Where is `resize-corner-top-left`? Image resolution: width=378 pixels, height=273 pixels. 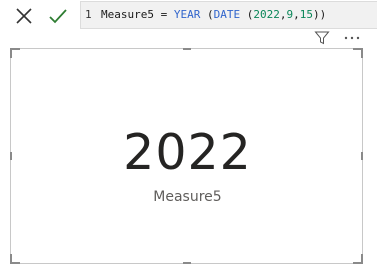
resize-corner-top-left is located at coordinates (15, 53).